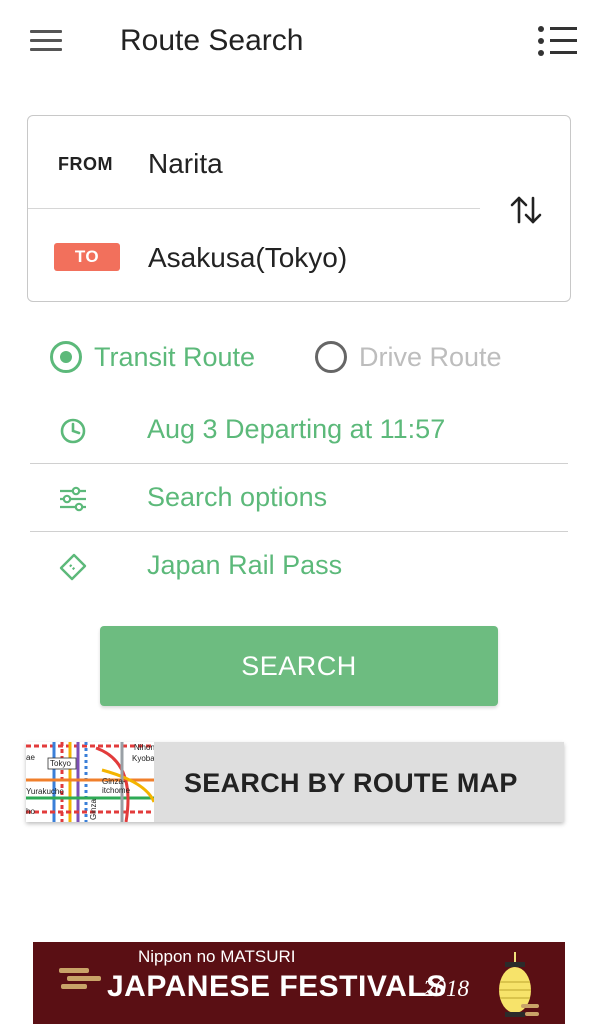  Describe the element at coordinates (277, 986) in the screenshot. I see `banner-title: JAPANESE FESTIVALS` at that location.